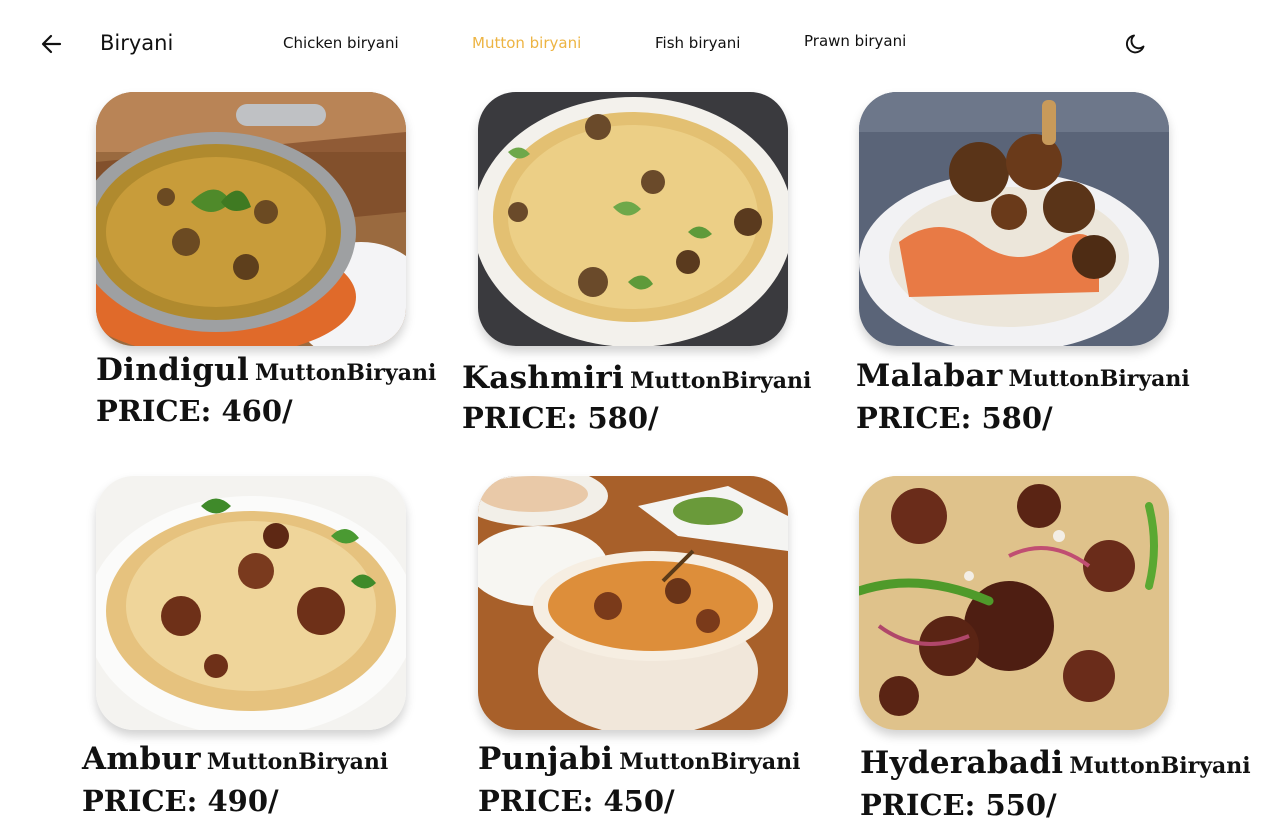 The width and height of the screenshot is (1280, 832). I want to click on hyderabadi-biryani-photo, so click(1014, 603).